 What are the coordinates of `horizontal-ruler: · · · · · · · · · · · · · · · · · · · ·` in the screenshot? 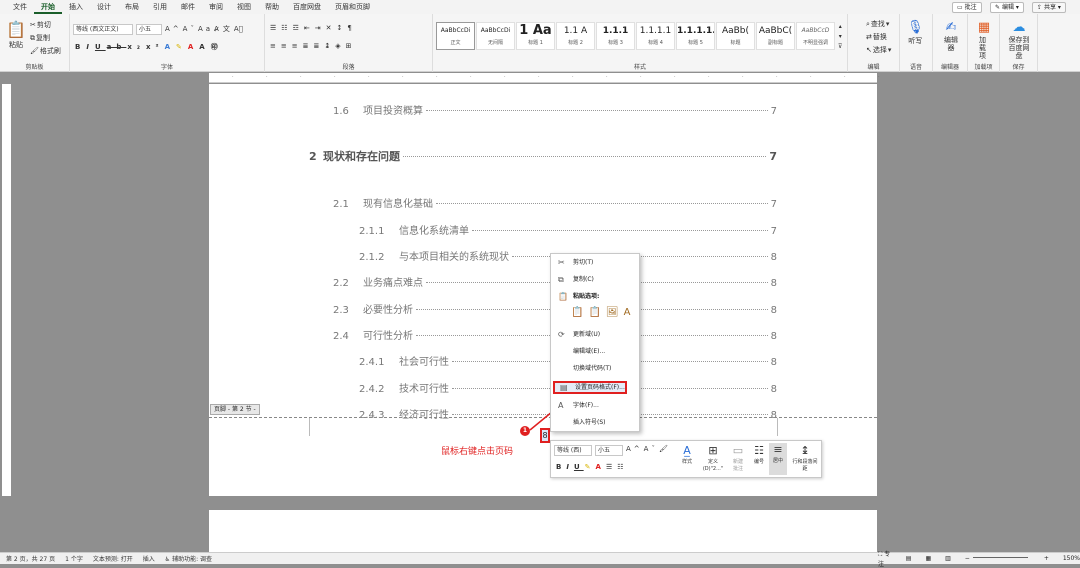 It's located at (544, 78).